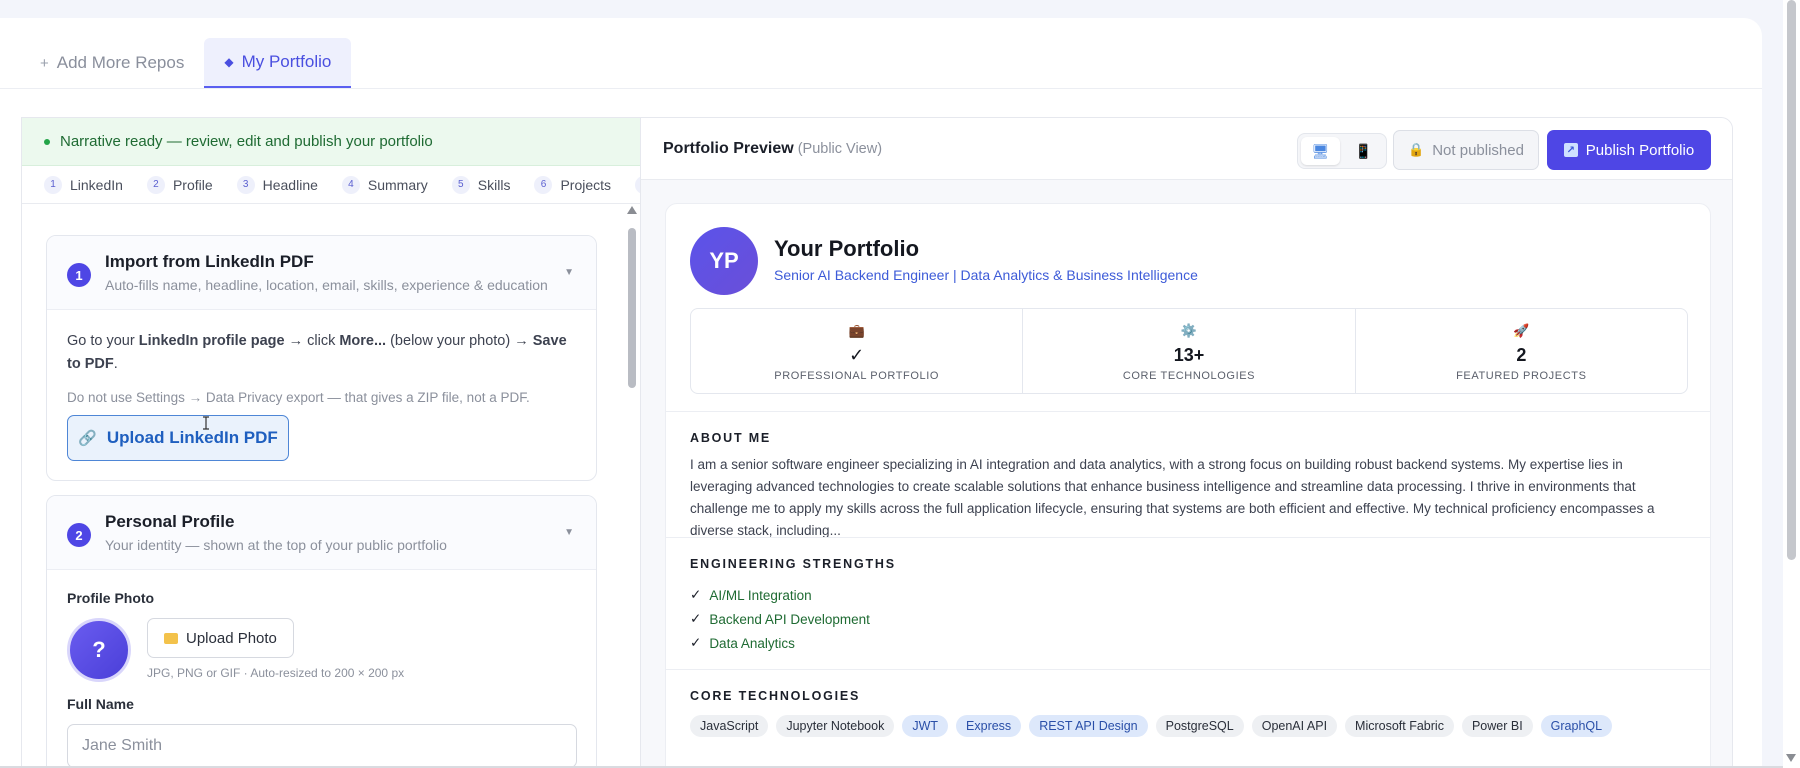 The height and width of the screenshot is (768, 1800). I want to click on technology-chip: PostgreSQL, so click(1199, 726).